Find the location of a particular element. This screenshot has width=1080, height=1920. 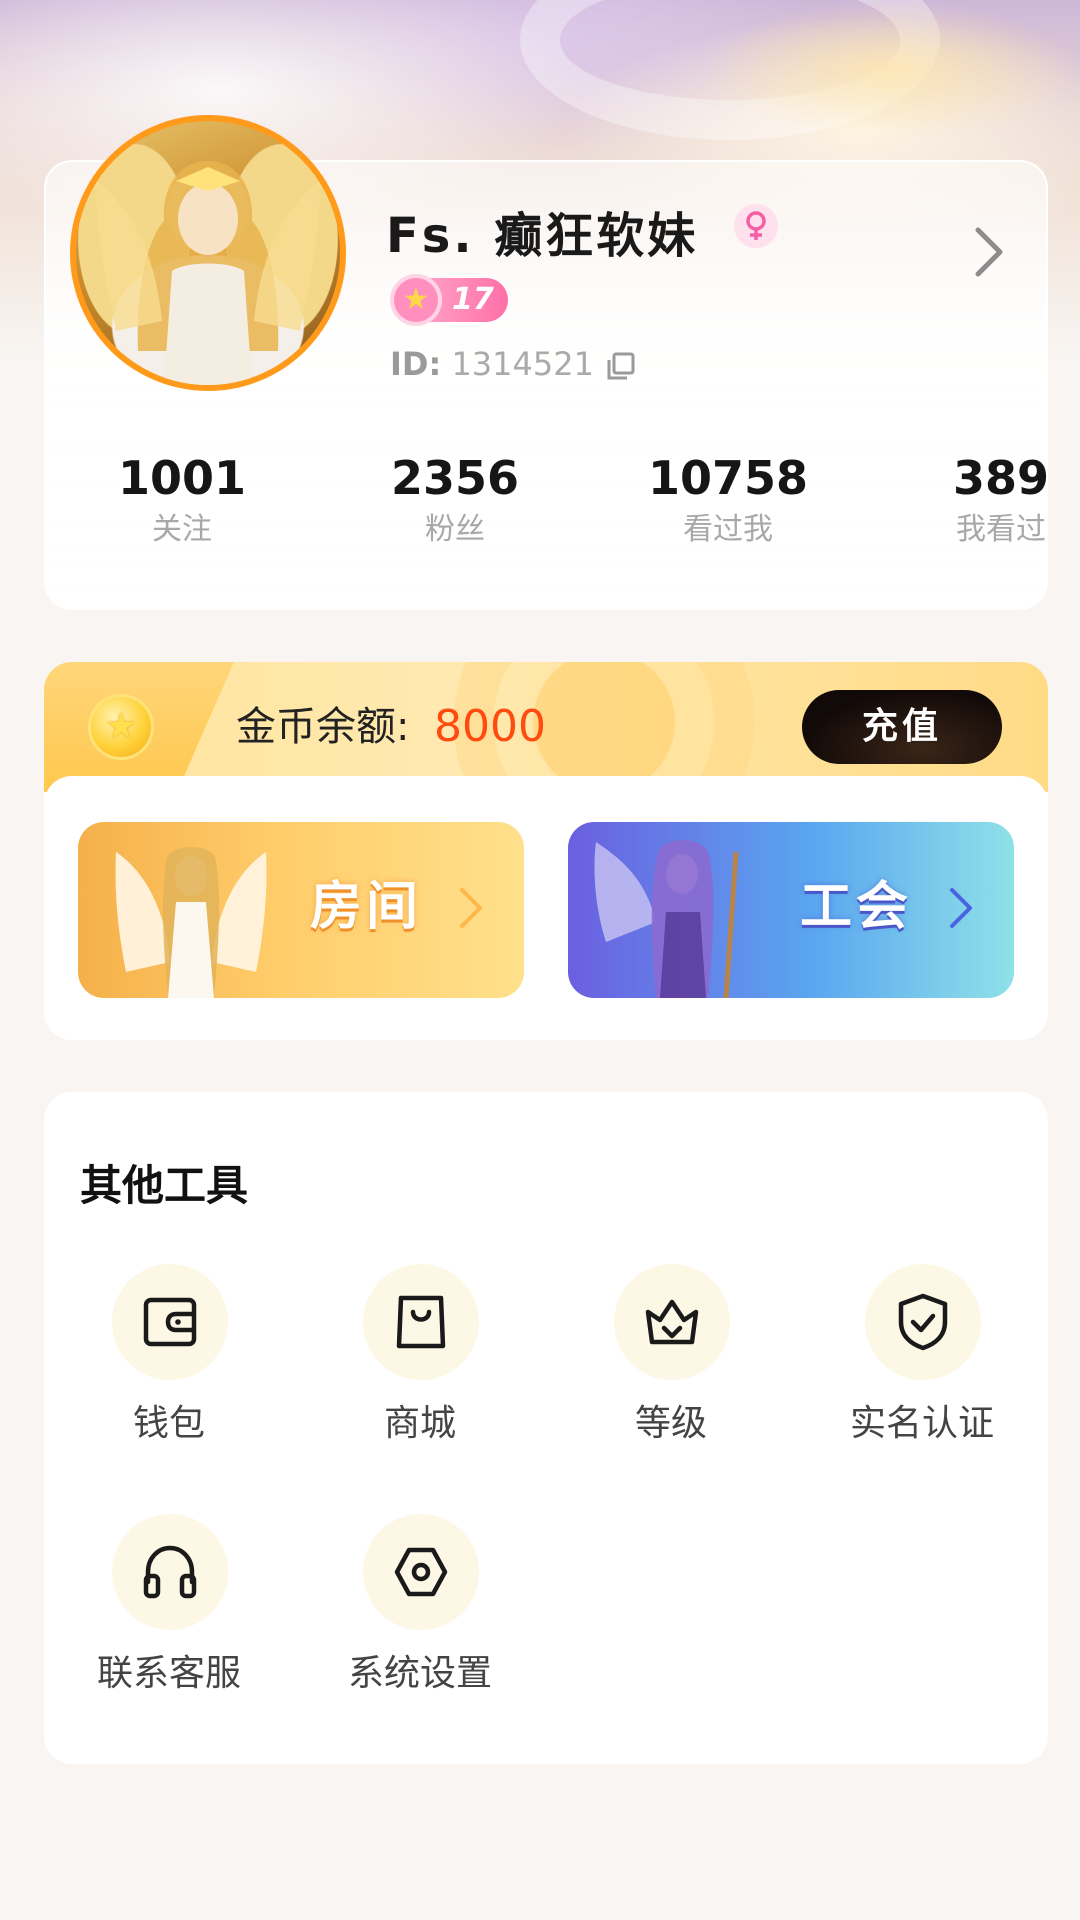

user-id: ID: 1314521 is located at coordinates (512, 364).